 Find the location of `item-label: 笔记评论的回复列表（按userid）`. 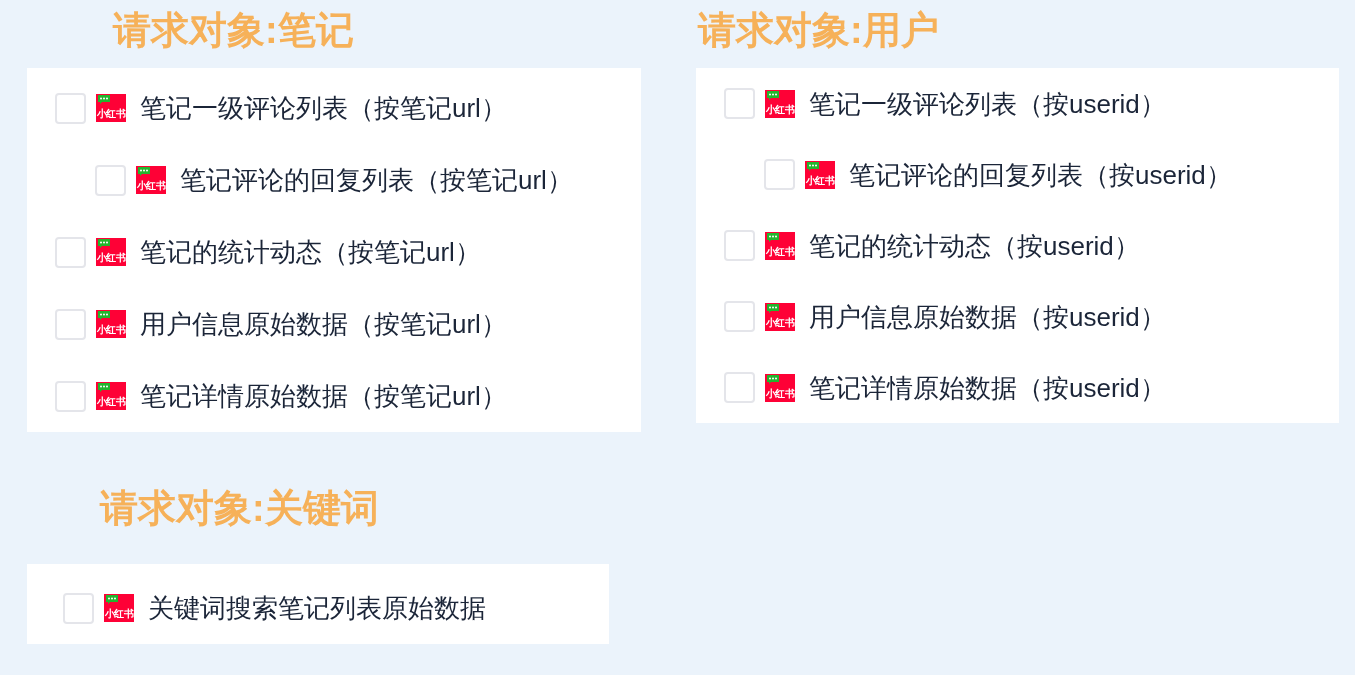

item-label: 笔记评论的回复列表（按userid） is located at coordinates (1040, 174).